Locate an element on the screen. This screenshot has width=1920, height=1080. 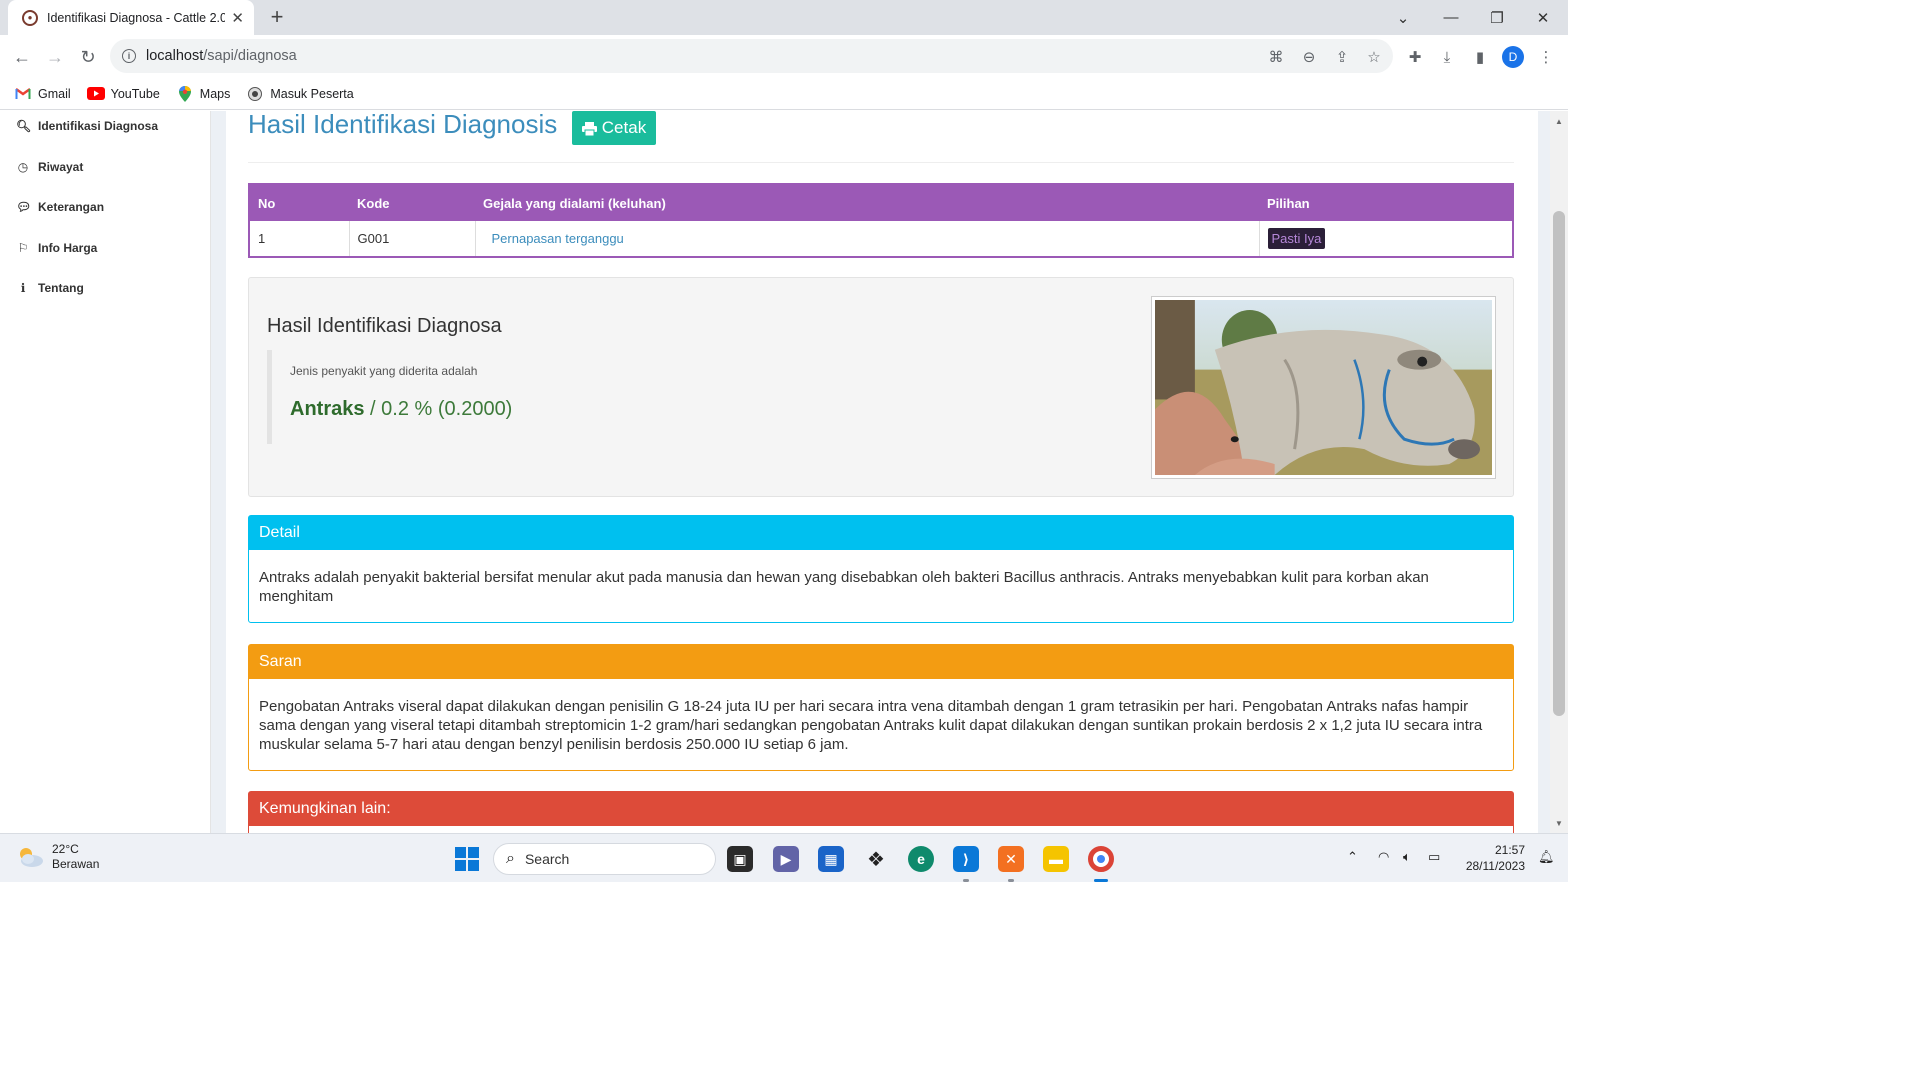
cell-no: 1 is located at coordinates (299, 239).